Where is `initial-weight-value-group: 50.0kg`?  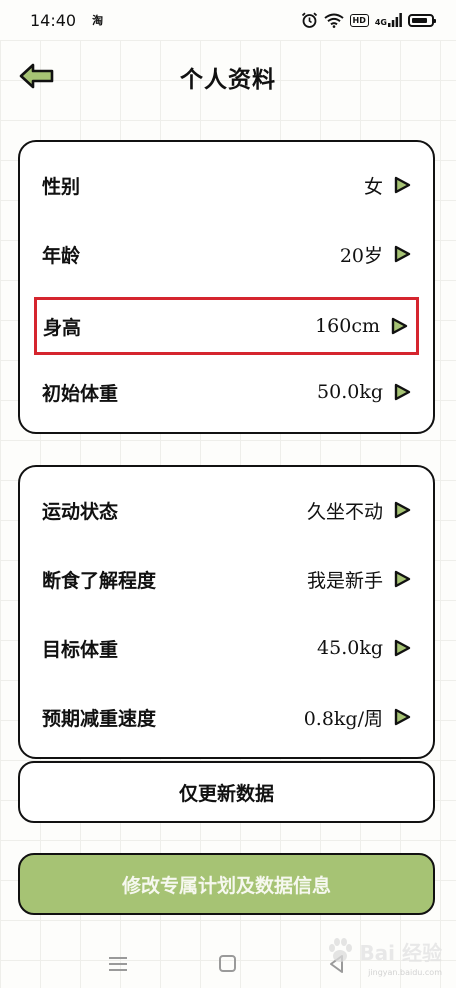
initial-weight-value-group: 50.0kg is located at coordinates (364, 392).